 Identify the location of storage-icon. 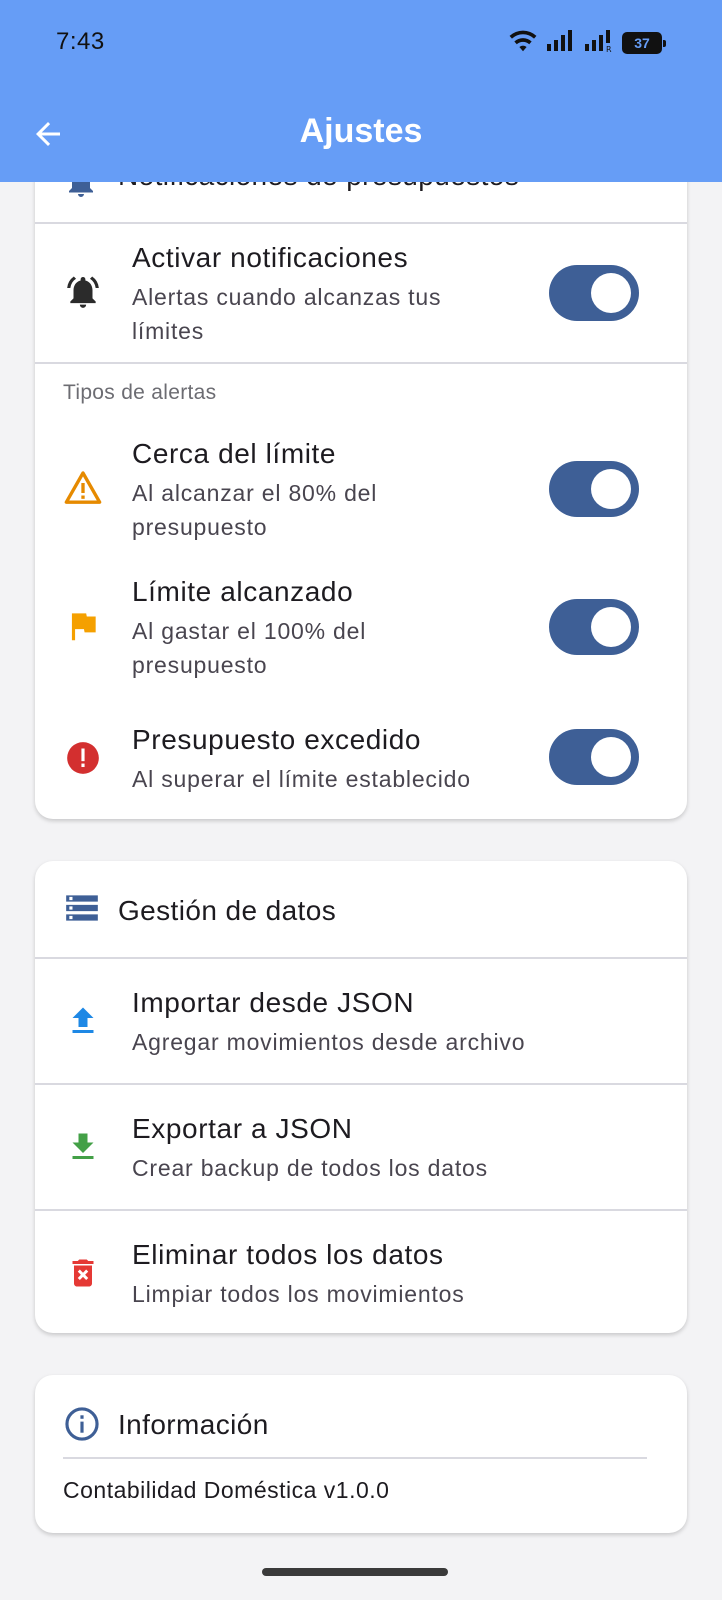
(82, 910).